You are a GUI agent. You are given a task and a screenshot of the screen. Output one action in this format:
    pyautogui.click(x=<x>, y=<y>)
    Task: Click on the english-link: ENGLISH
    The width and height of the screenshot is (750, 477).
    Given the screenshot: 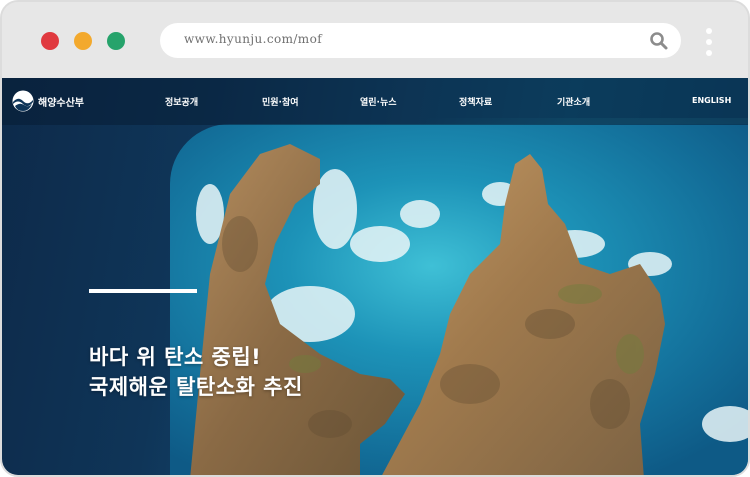 What is the action you would take?
    pyautogui.click(x=711, y=100)
    